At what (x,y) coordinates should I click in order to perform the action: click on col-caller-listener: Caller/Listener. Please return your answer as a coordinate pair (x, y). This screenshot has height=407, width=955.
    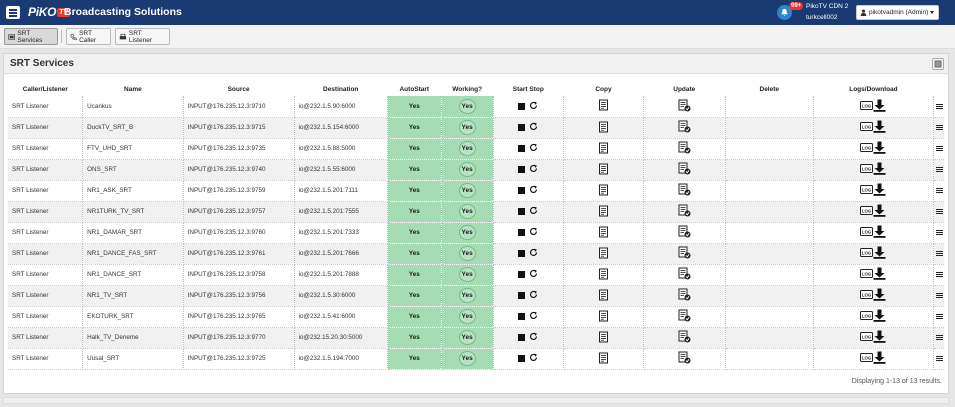
    Looking at the image, I should click on (45, 89).